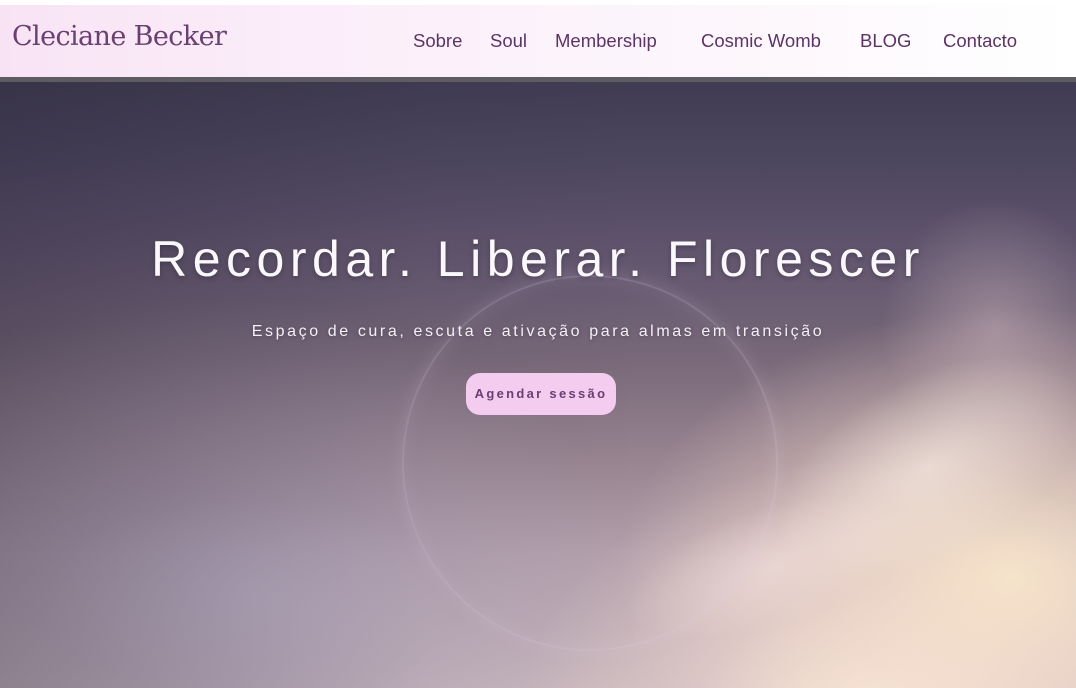  What do you see at coordinates (119, 36) in the screenshot?
I see `site-logo: Cleciane Becker` at bounding box center [119, 36].